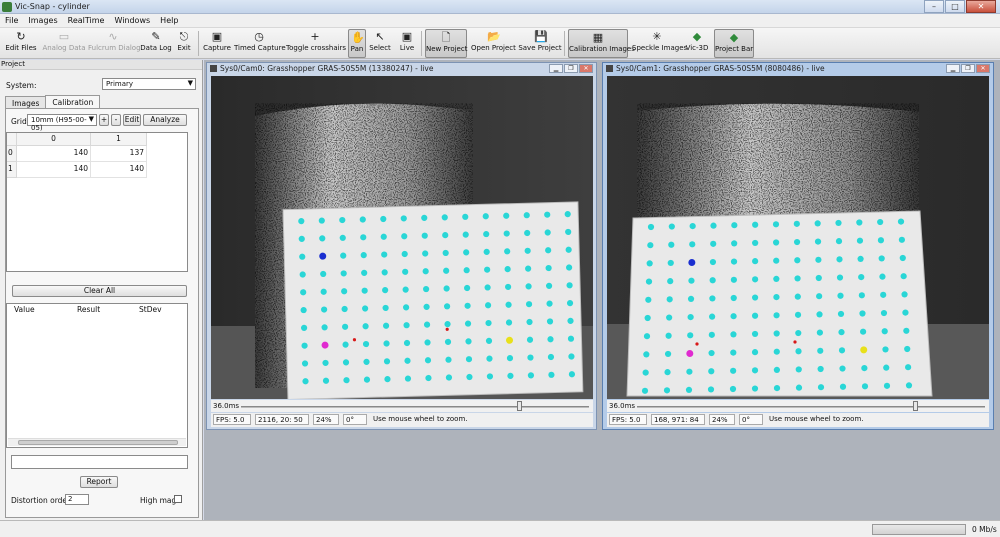 The image size is (1000, 537). I want to click on horizontal-scrollbar, so click(97, 442).